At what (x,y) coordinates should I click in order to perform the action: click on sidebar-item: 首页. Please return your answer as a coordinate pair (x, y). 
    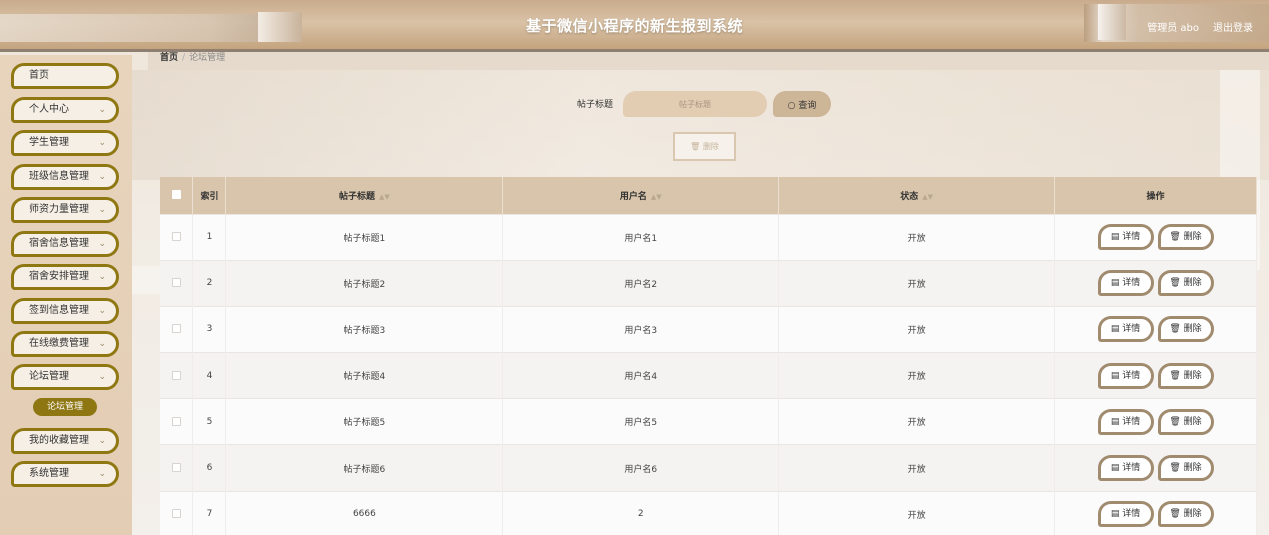
    Looking at the image, I should click on (65, 76).